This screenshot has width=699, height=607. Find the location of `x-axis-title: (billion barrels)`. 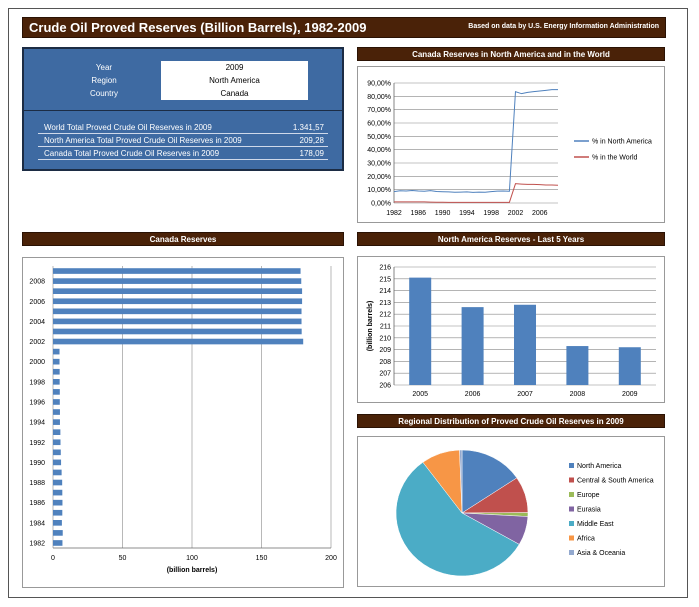

x-axis-title: (billion barrels) is located at coordinates (192, 570).